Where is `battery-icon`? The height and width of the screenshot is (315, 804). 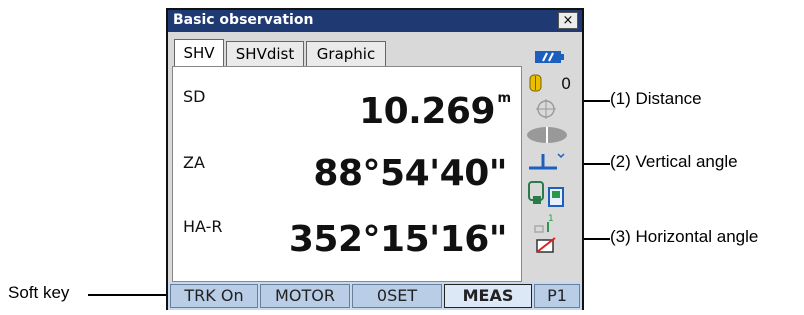
battery-icon is located at coordinates (549, 57).